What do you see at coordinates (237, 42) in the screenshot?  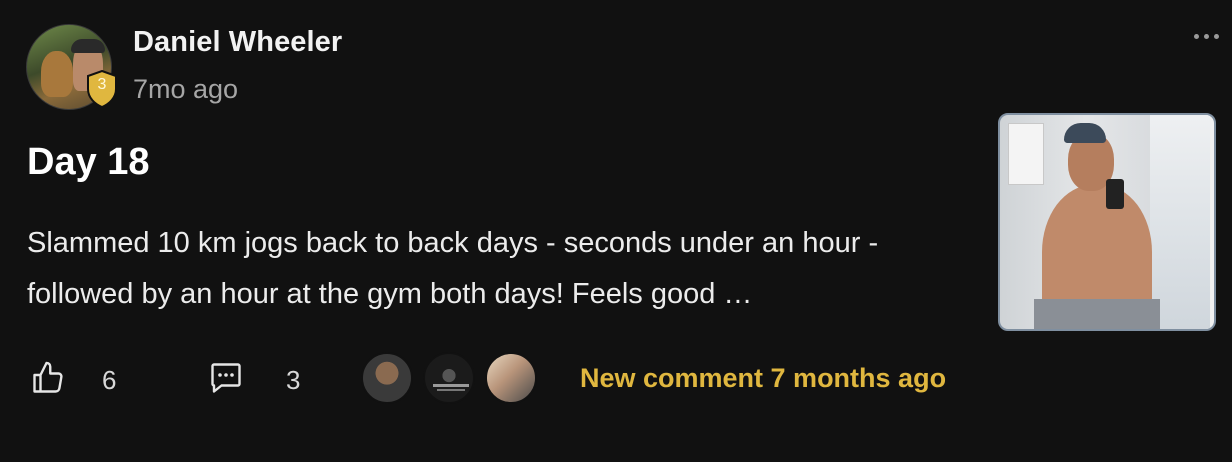 I see `author-name: Daniel Wheeler` at bounding box center [237, 42].